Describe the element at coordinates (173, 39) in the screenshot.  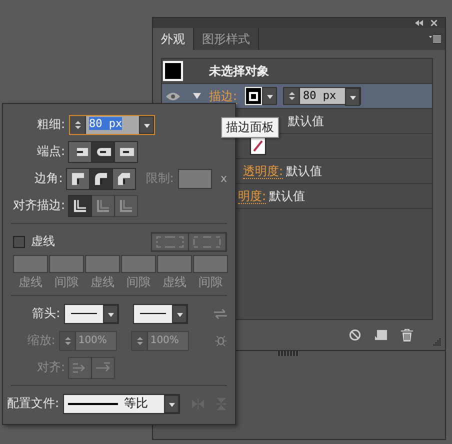
I see `panel-tab: 外观` at that location.